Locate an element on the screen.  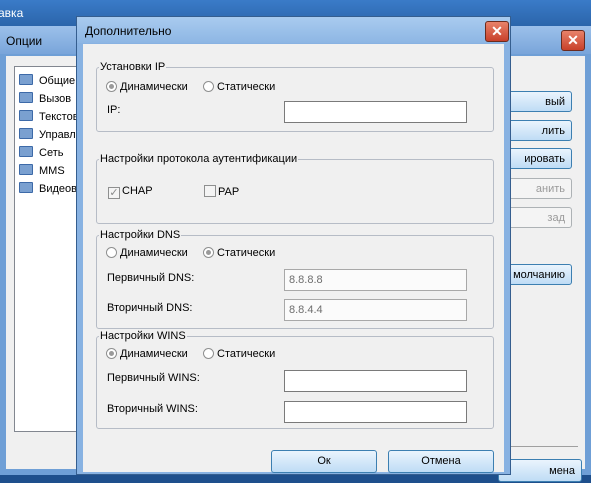
primary-wins-input is located at coordinates (375, 381).